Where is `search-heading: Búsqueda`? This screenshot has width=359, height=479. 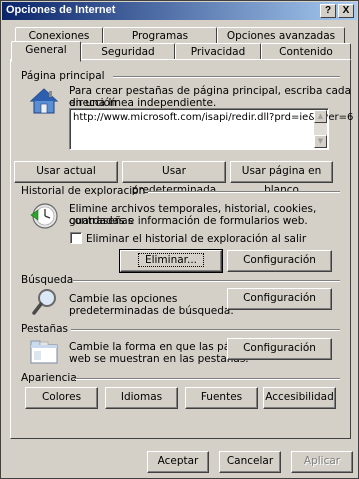
search-heading: Búsqueda is located at coordinates (47, 280).